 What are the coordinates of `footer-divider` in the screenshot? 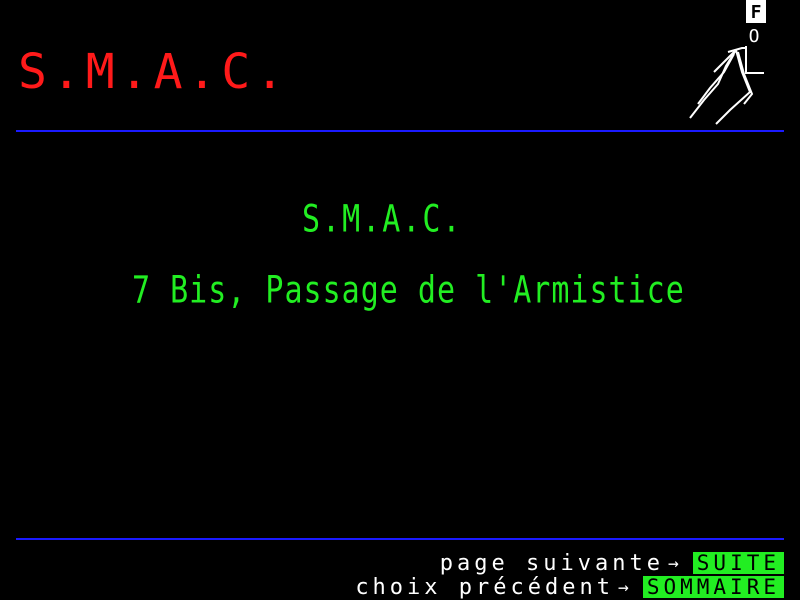 It's located at (400, 539).